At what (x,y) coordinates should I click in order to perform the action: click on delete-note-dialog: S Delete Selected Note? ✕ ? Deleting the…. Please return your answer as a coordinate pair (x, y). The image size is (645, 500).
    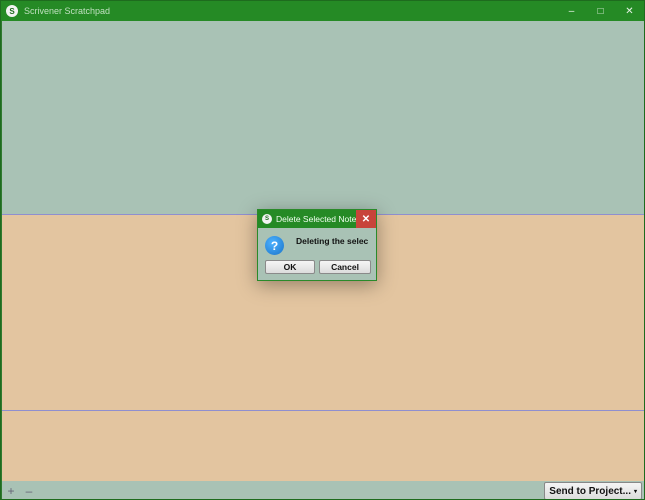
    Looking at the image, I should click on (317, 245).